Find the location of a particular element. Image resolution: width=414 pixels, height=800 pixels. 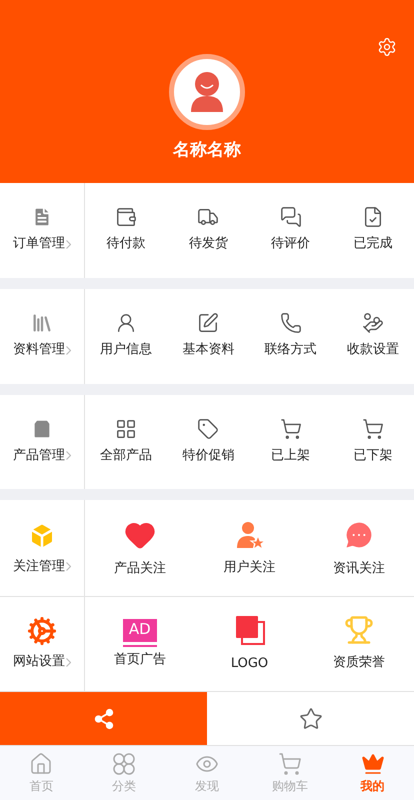

gear-icon is located at coordinates (42, 631).